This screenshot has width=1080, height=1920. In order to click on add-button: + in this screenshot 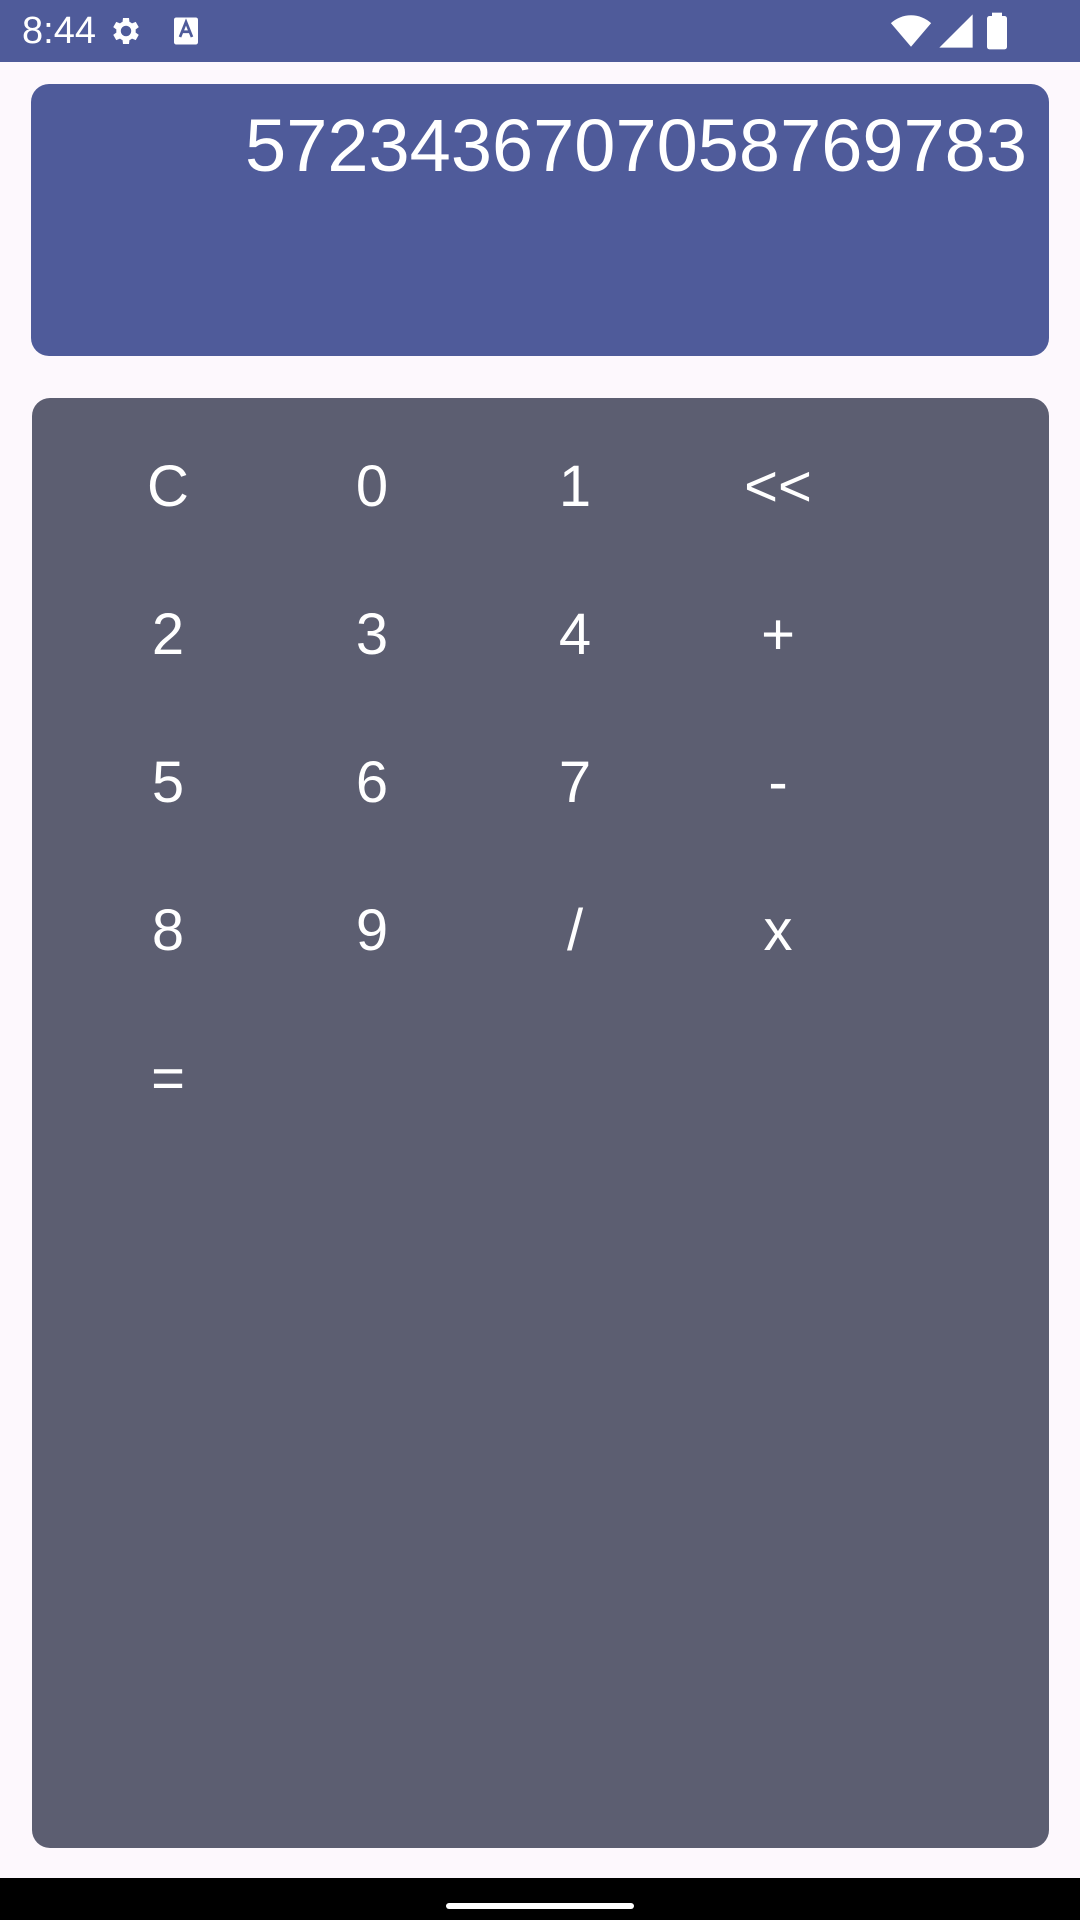, I will do `click(778, 634)`.